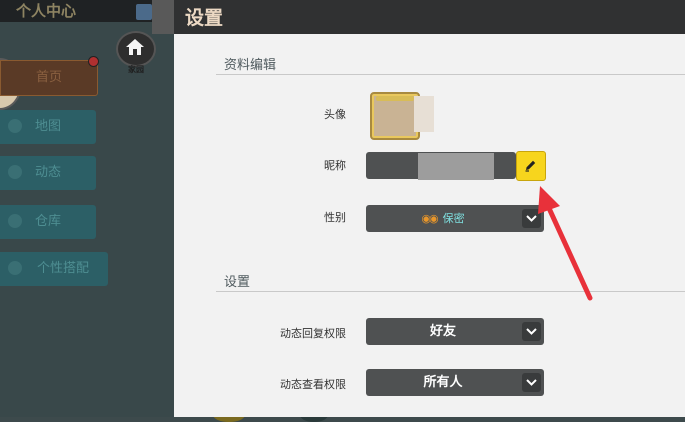 The width and height of the screenshot is (685, 422). What do you see at coordinates (395, 116) in the screenshot?
I see `avatar-picker` at bounding box center [395, 116].